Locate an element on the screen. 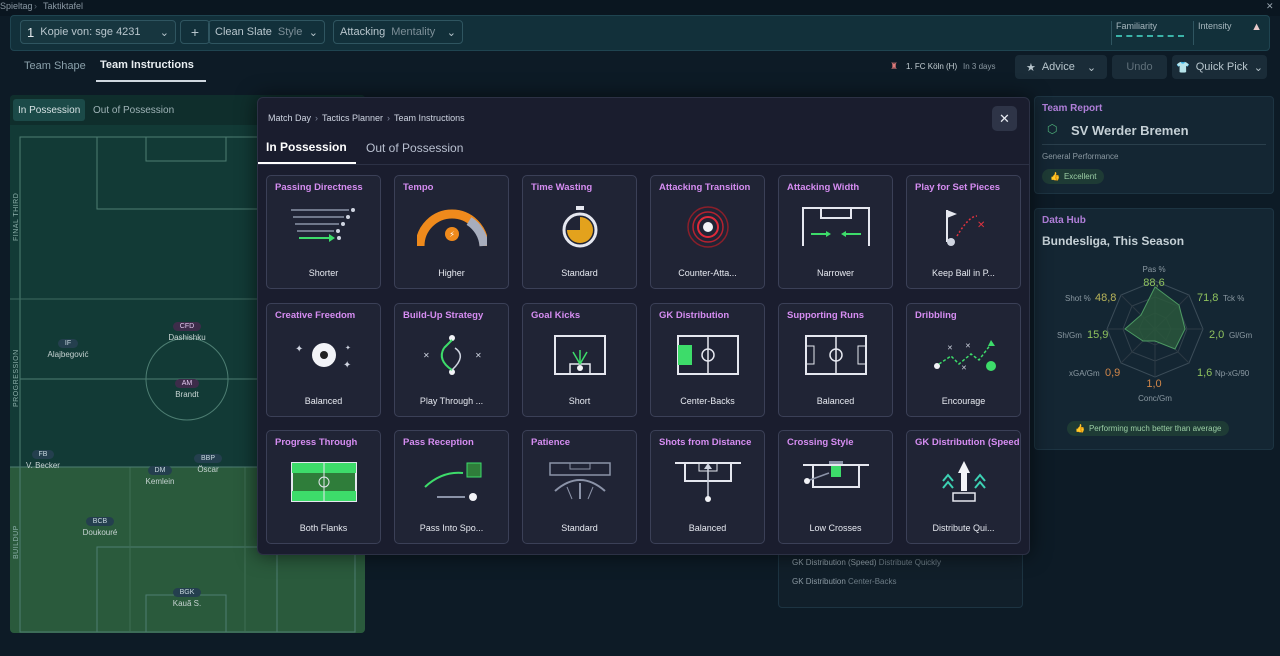 The image size is (1280, 656). player-card: BGK Kauã S. is located at coordinates (187, 597).